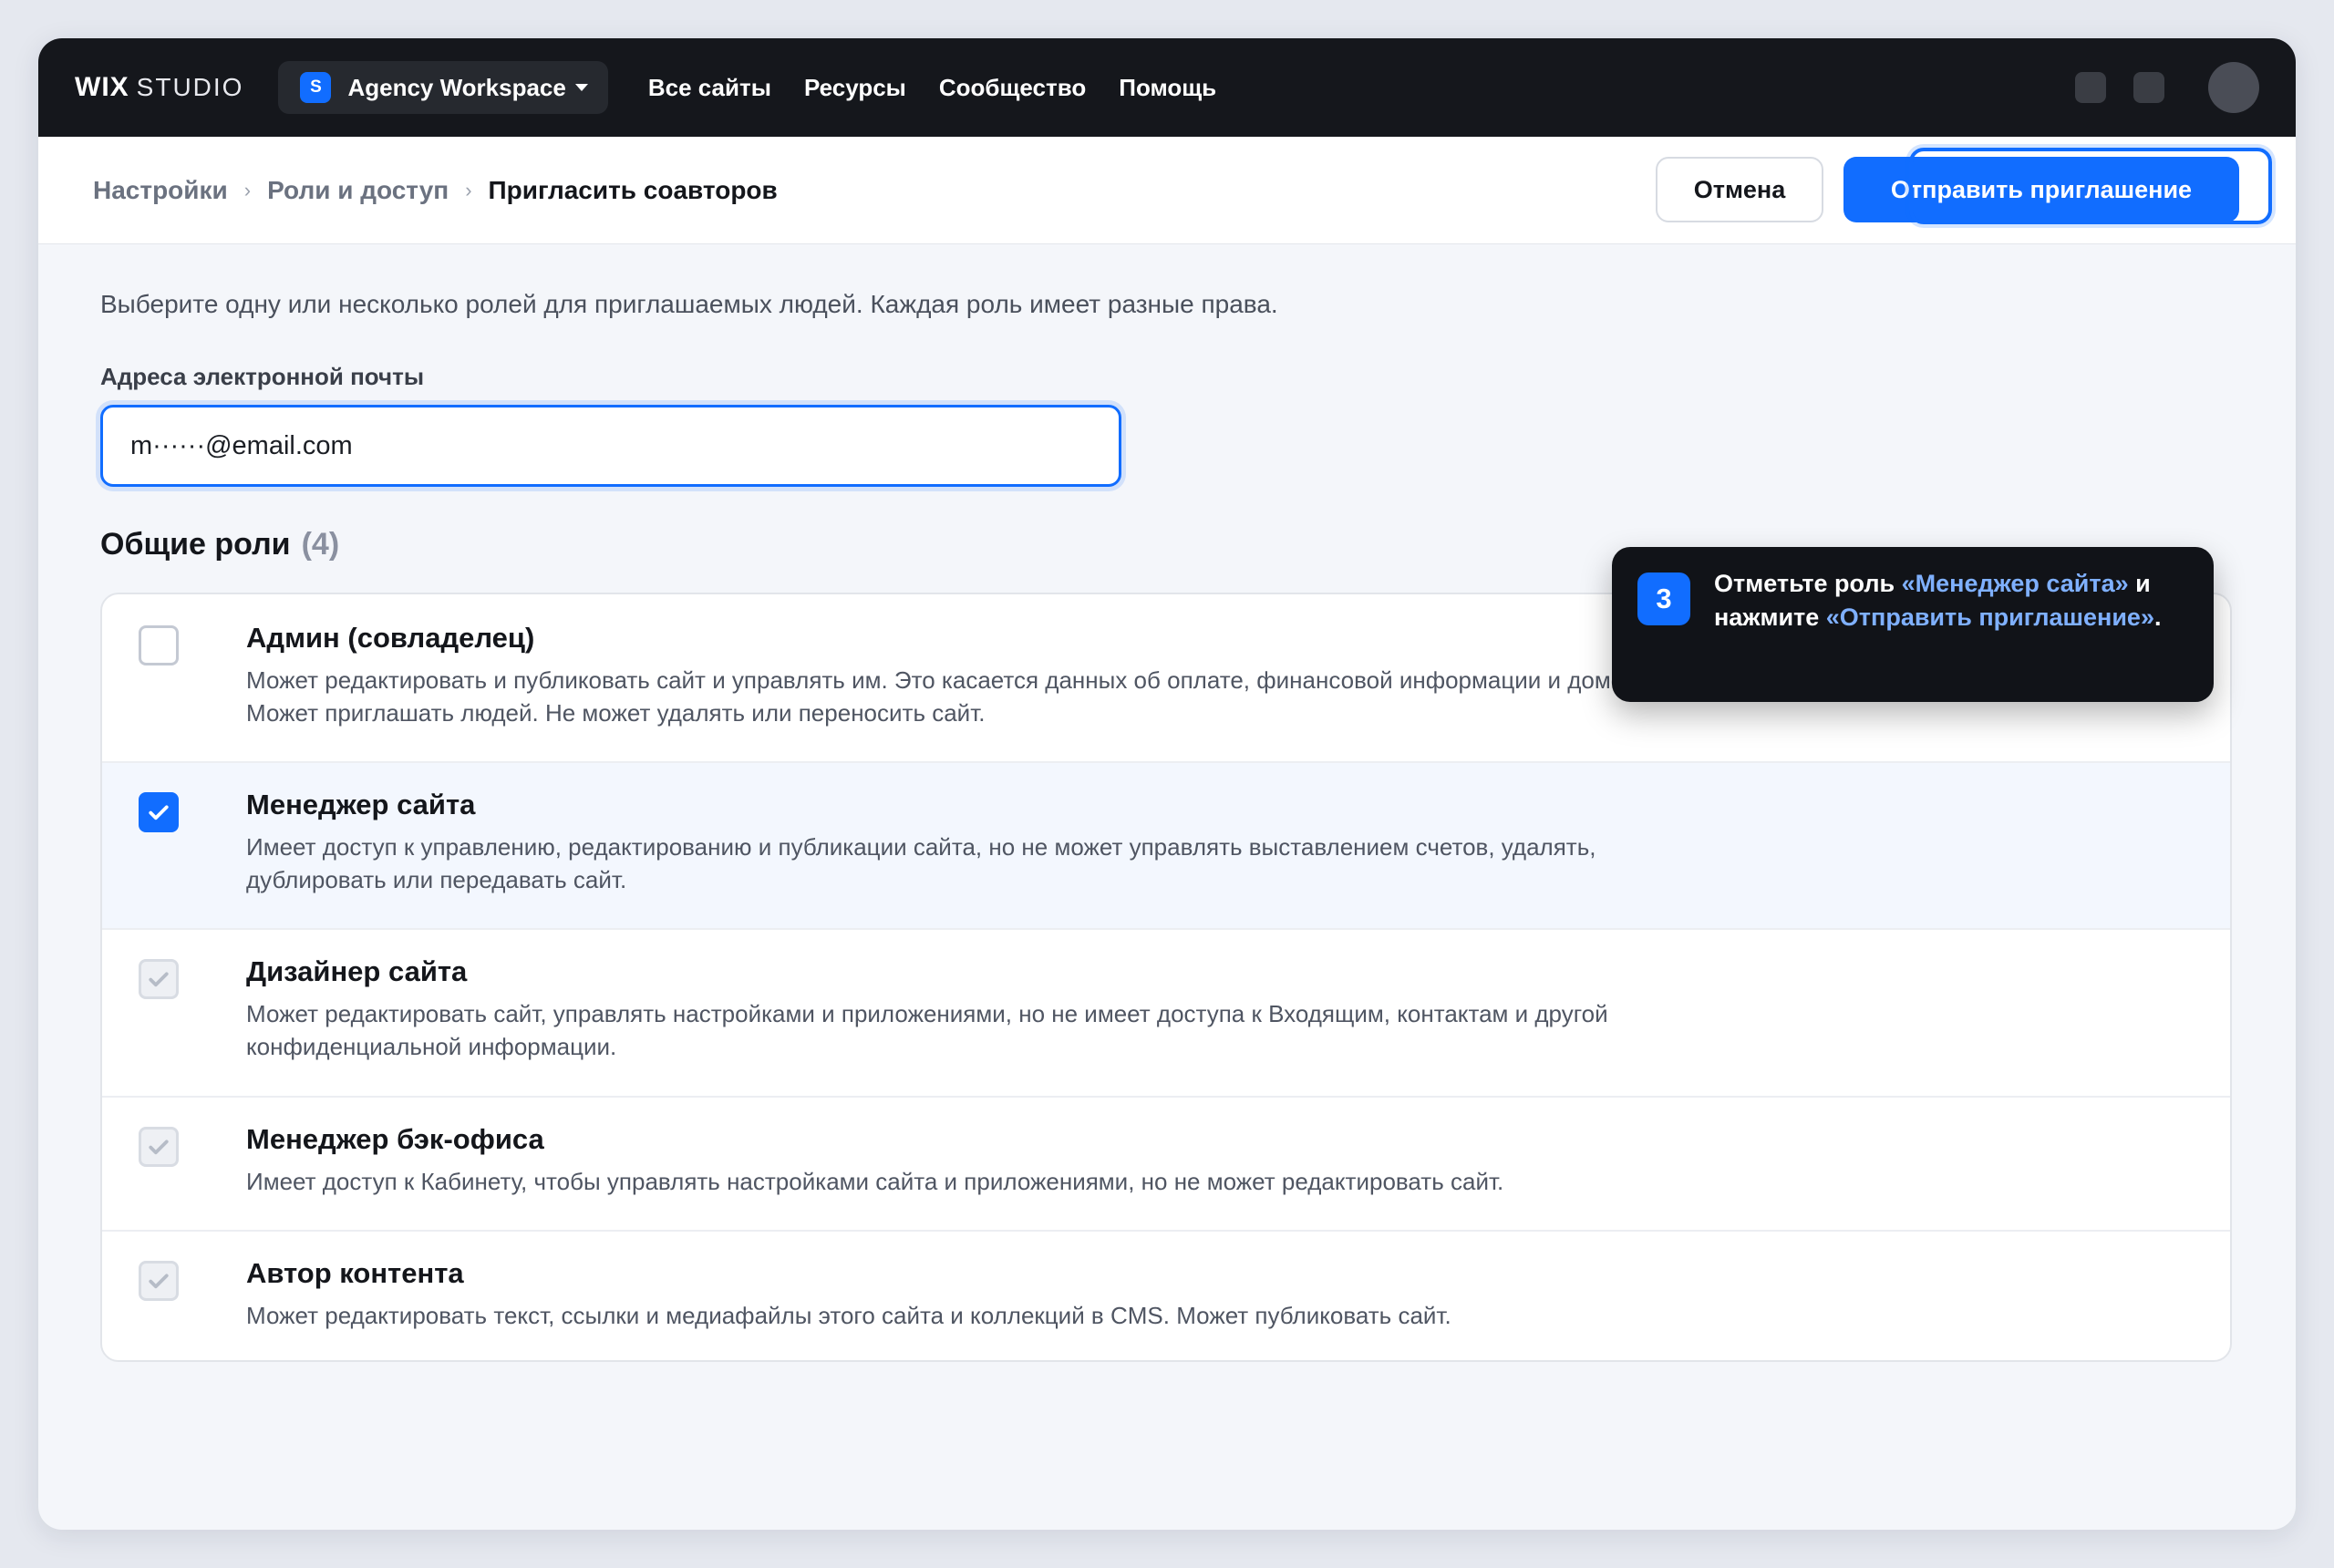  What do you see at coordinates (855, 88) in the screenshot?
I see `nav-resources: Ресурсы` at bounding box center [855, 88].